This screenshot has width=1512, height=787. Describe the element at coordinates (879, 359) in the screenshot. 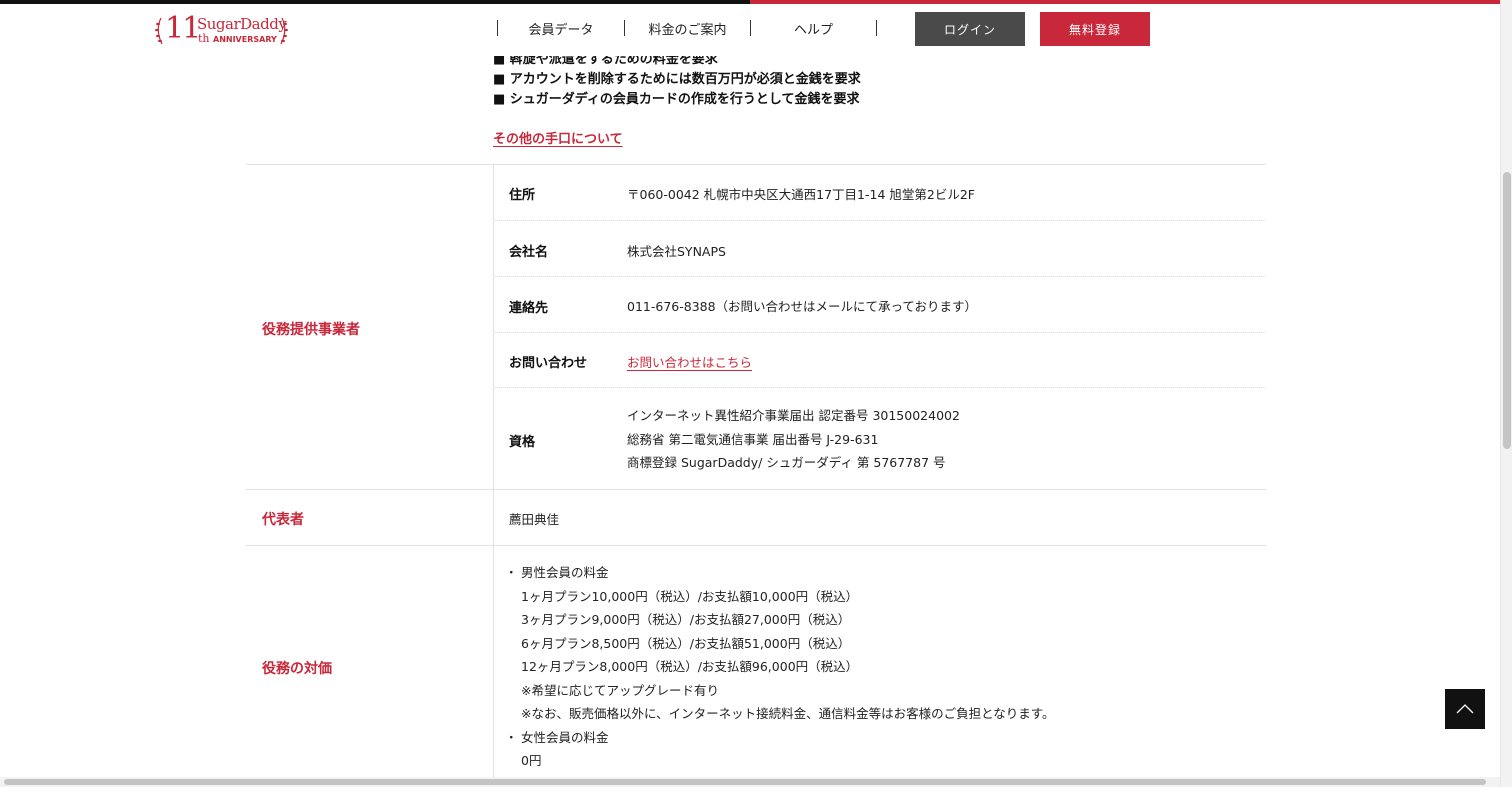

I see `inquiry-row: お問い合わせ お問い合わせはこちら` at that location.